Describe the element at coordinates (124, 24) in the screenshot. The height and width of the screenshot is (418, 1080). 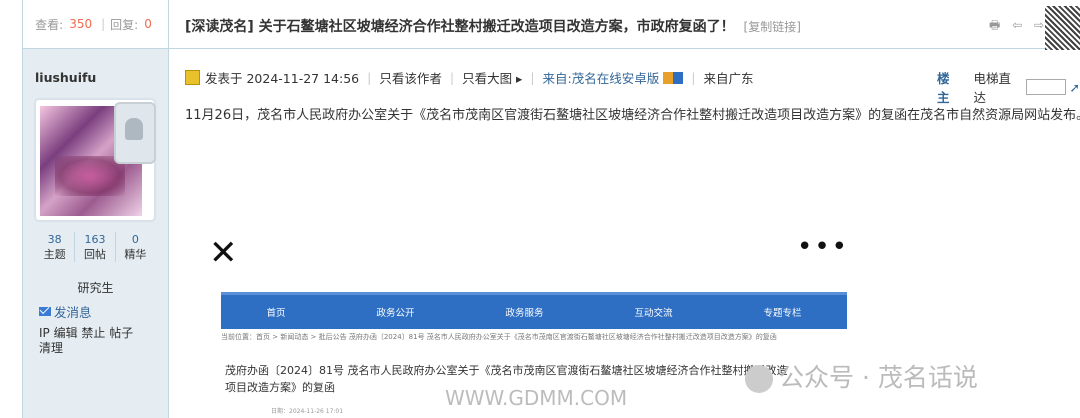
I see `replies-label: 回复:` at that location.